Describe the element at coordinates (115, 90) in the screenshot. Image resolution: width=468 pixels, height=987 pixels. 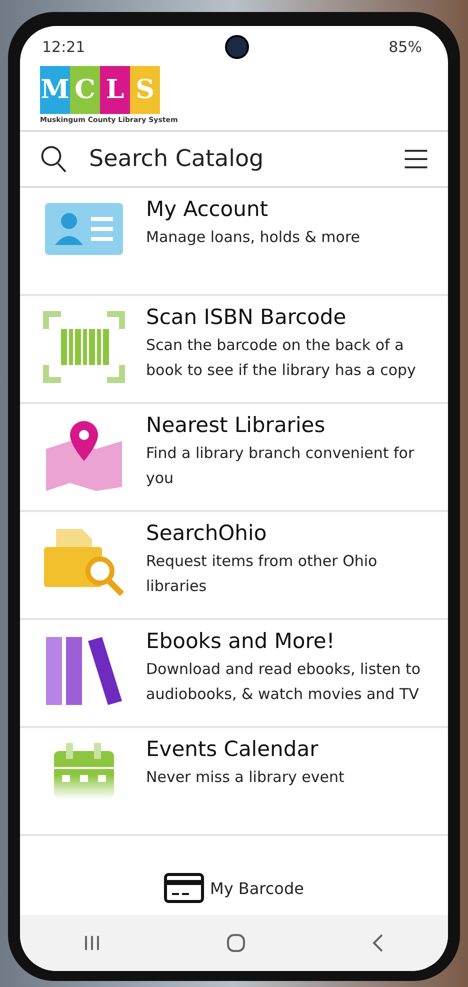
I see `logo-letter: L` at that location.